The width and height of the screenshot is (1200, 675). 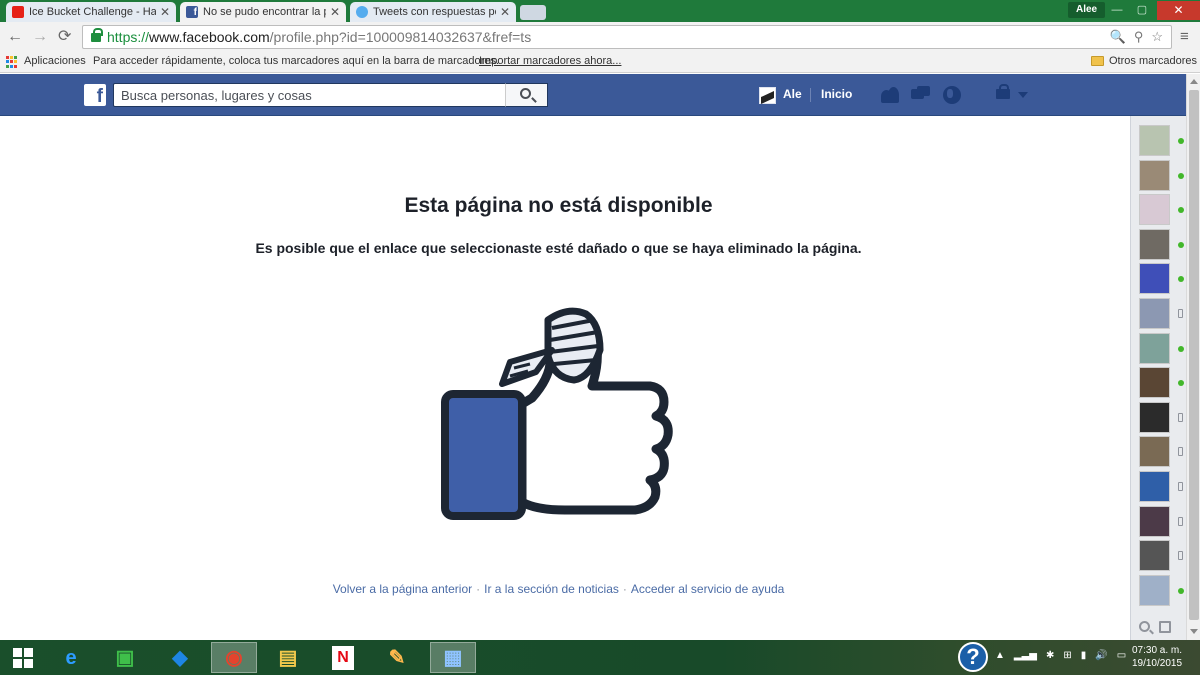 I want to click on scroll-thumb, so click(x=1194, y=355).